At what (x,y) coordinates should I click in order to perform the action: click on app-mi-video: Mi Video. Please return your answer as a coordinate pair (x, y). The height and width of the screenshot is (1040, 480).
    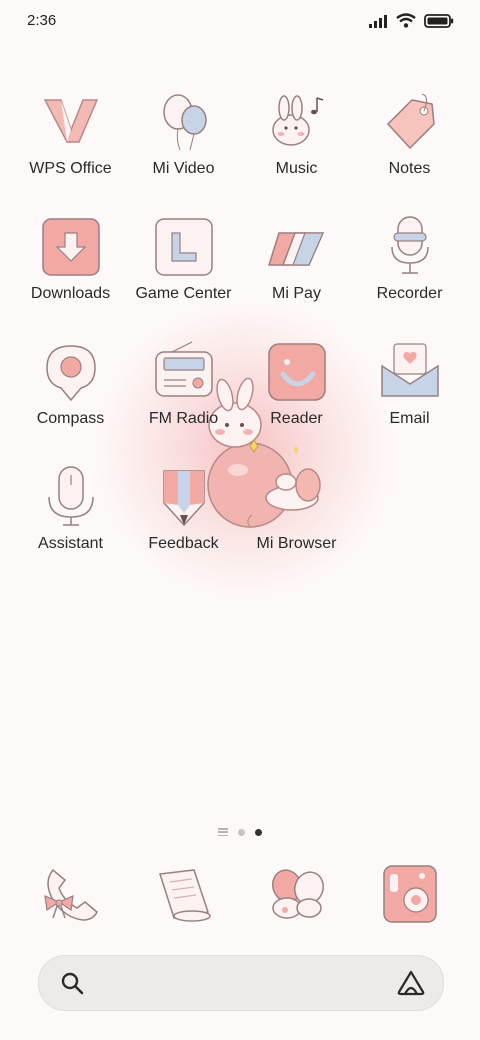
    Looking at the image, I should click on (183, 145).